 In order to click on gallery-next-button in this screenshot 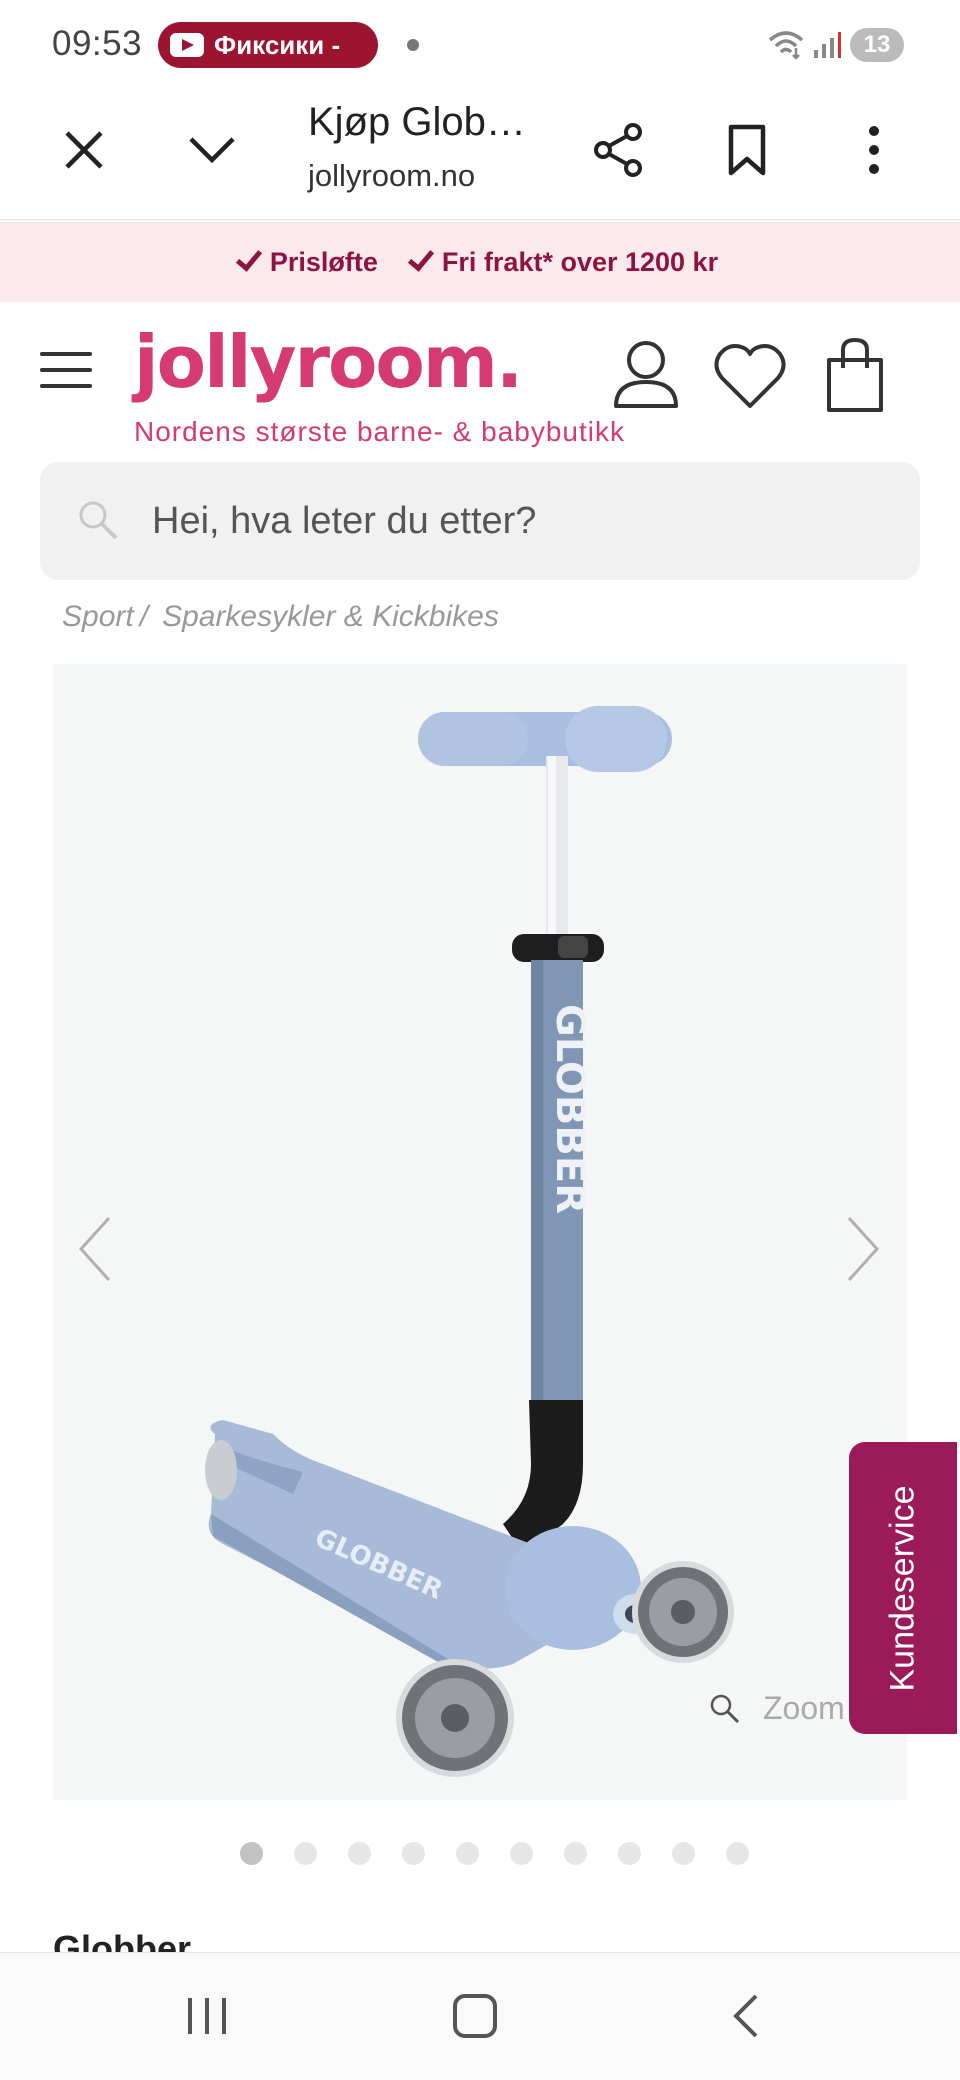, I will do `click(863, 1249)`.